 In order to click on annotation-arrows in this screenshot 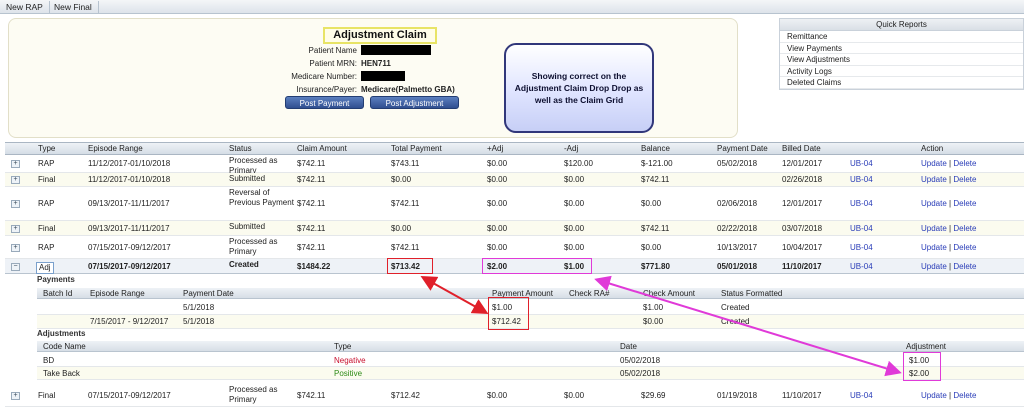, I will do `click(661, 326)`.